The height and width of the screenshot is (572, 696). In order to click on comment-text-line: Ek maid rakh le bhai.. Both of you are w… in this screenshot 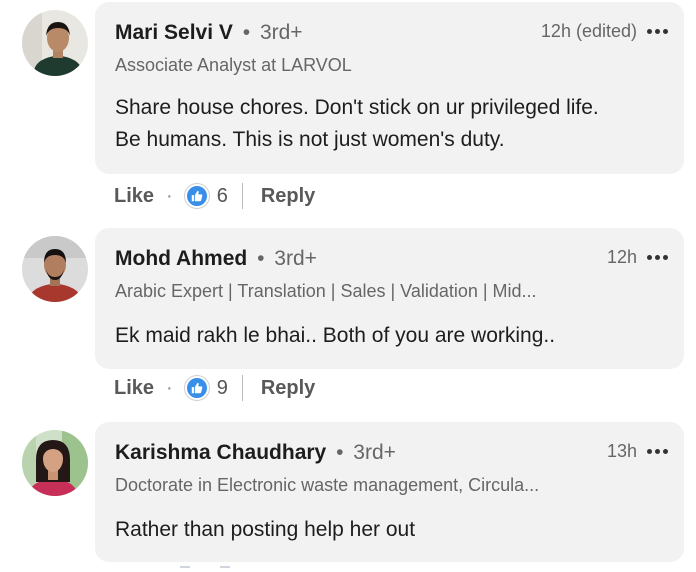, I will do `click(335, 335)`.